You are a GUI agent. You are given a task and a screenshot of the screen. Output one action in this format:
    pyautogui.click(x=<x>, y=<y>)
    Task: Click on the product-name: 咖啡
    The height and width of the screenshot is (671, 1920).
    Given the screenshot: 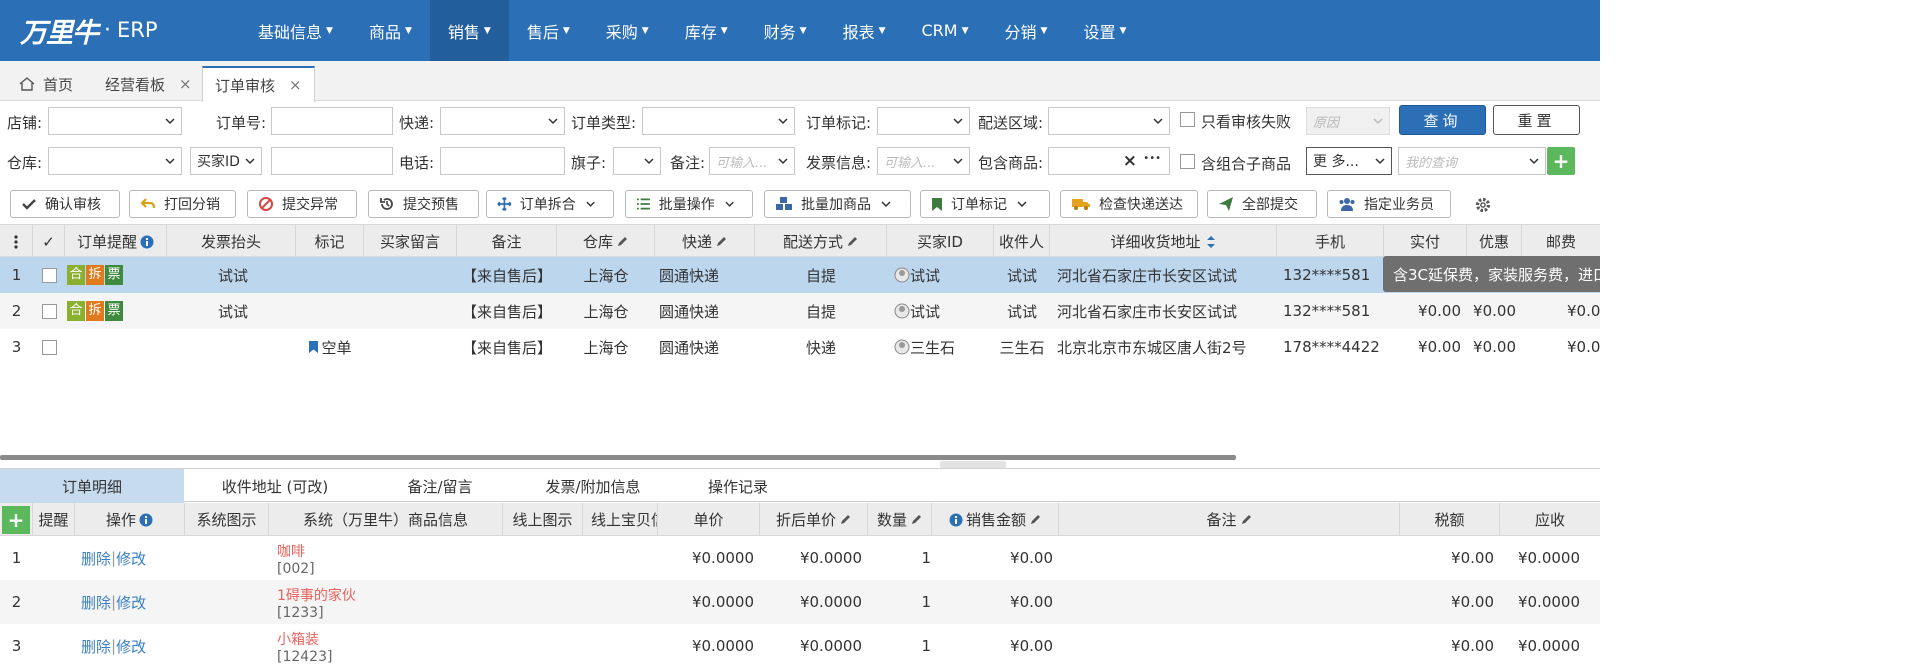 What is the action you would take?
    pyautogui.click(x=390, y=551)
    